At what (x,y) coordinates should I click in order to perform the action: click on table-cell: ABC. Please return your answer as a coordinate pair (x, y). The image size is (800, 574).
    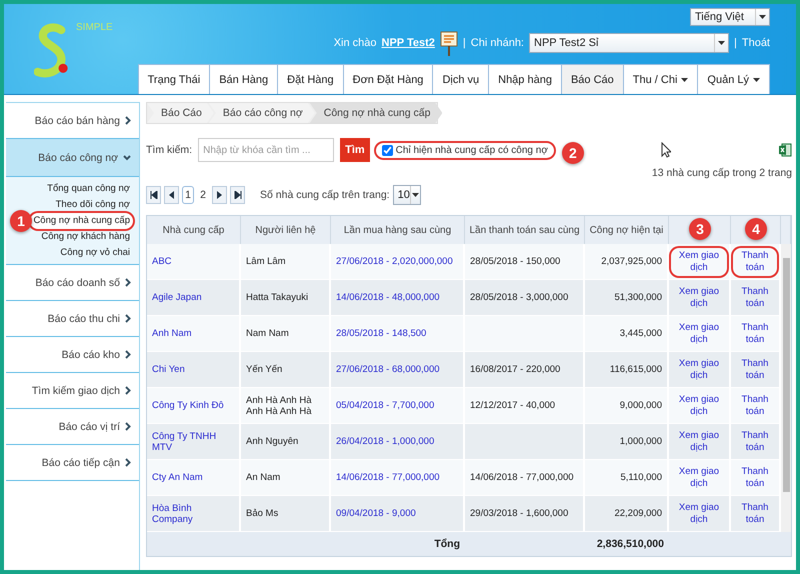
    Looking at the image, I should click on (194, 262).